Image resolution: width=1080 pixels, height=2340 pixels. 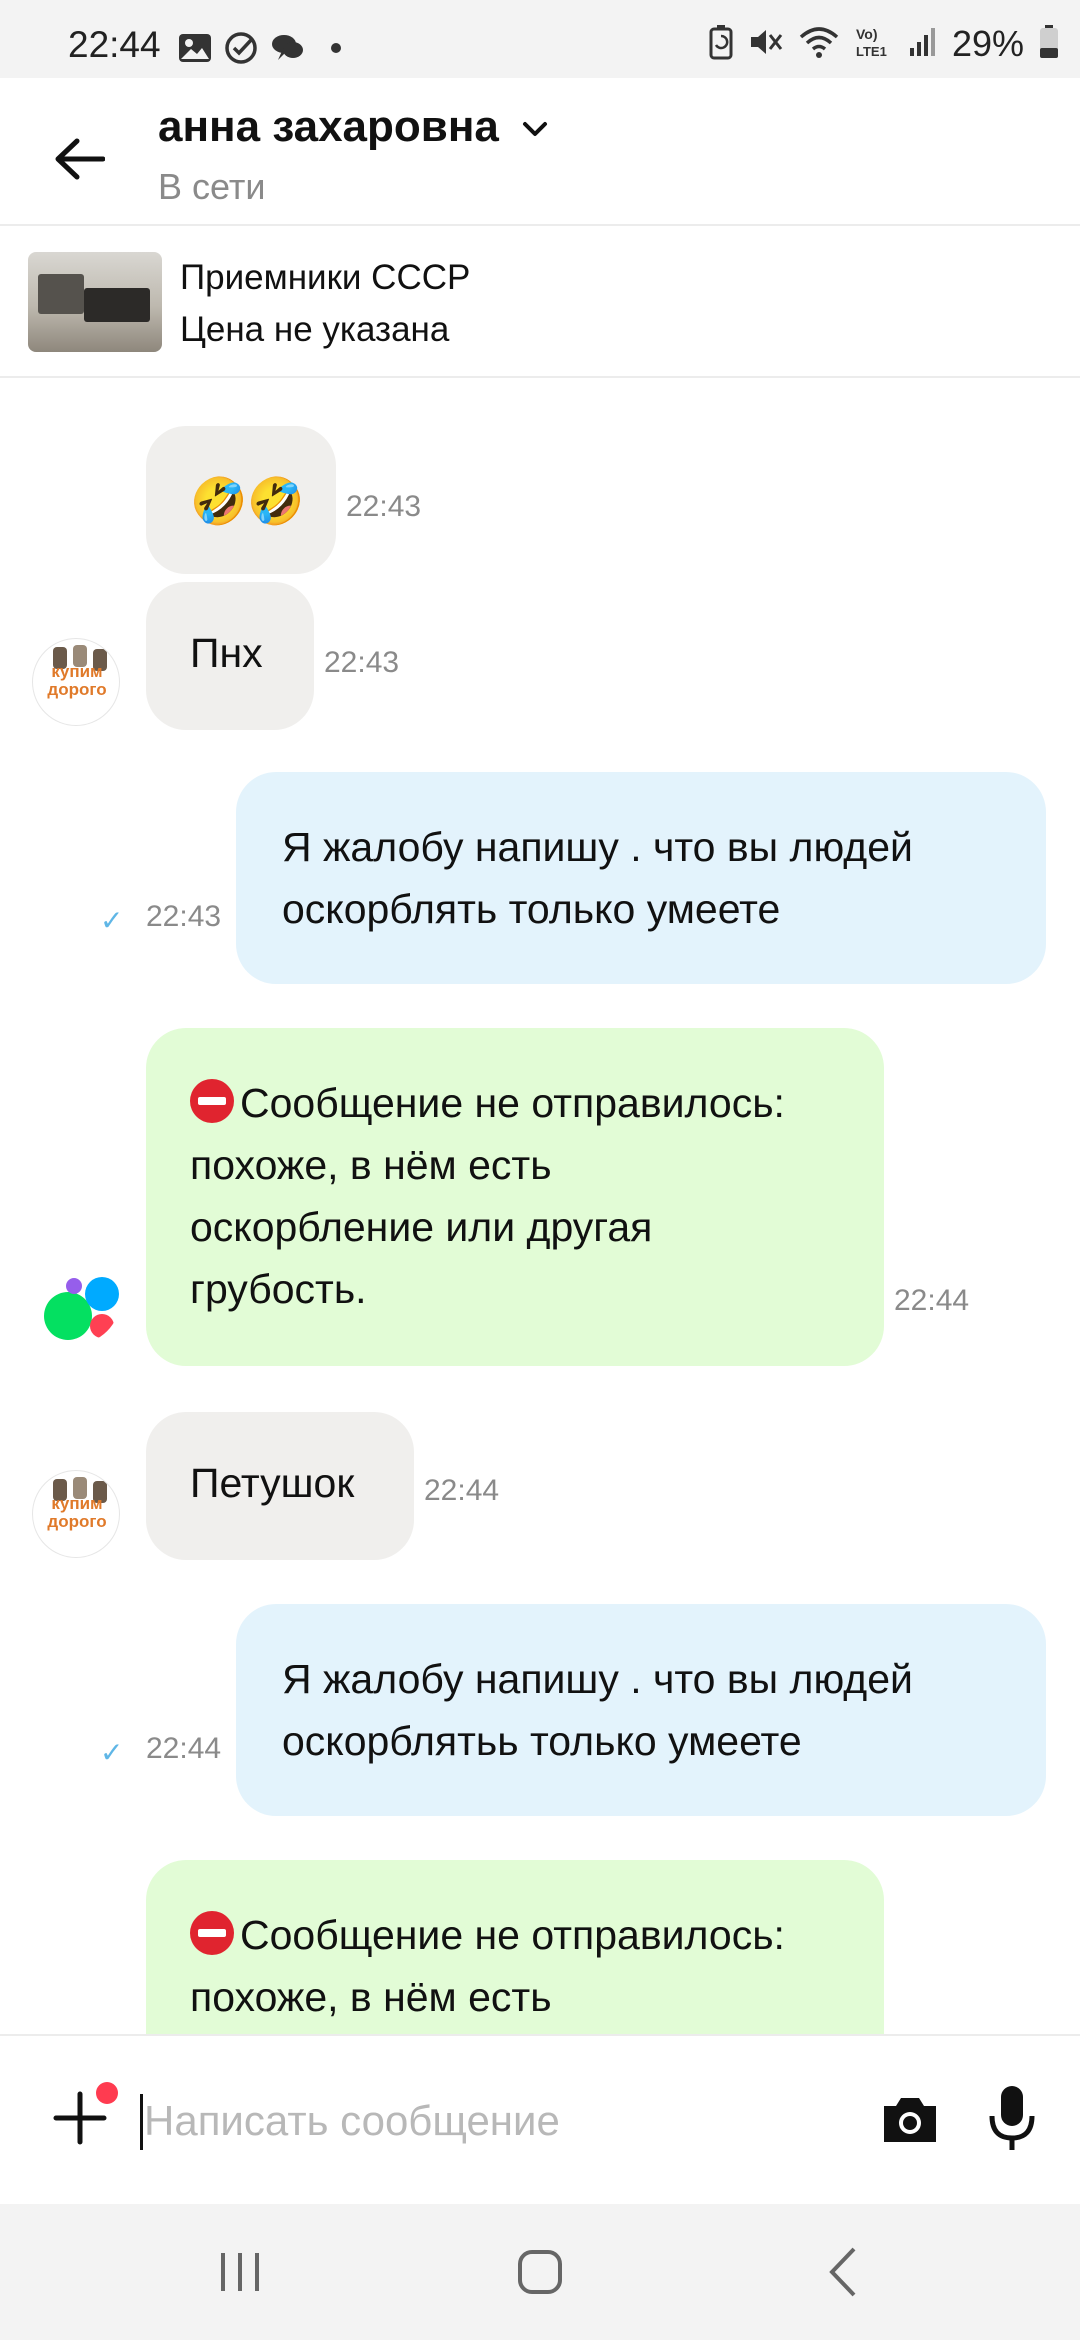 I want to click on signal-icon, so click(x=923, y=44).